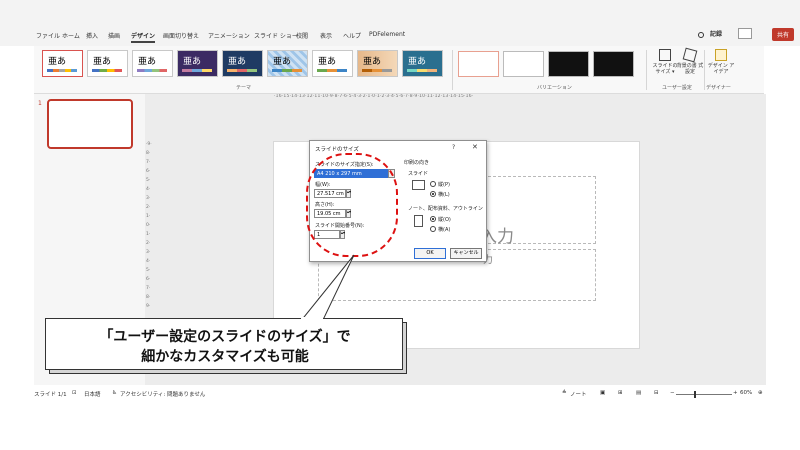 Image resolution: width=800 pixels, height=450 pixels. I want to click on tab-review: 校閲, so click(302, 35).